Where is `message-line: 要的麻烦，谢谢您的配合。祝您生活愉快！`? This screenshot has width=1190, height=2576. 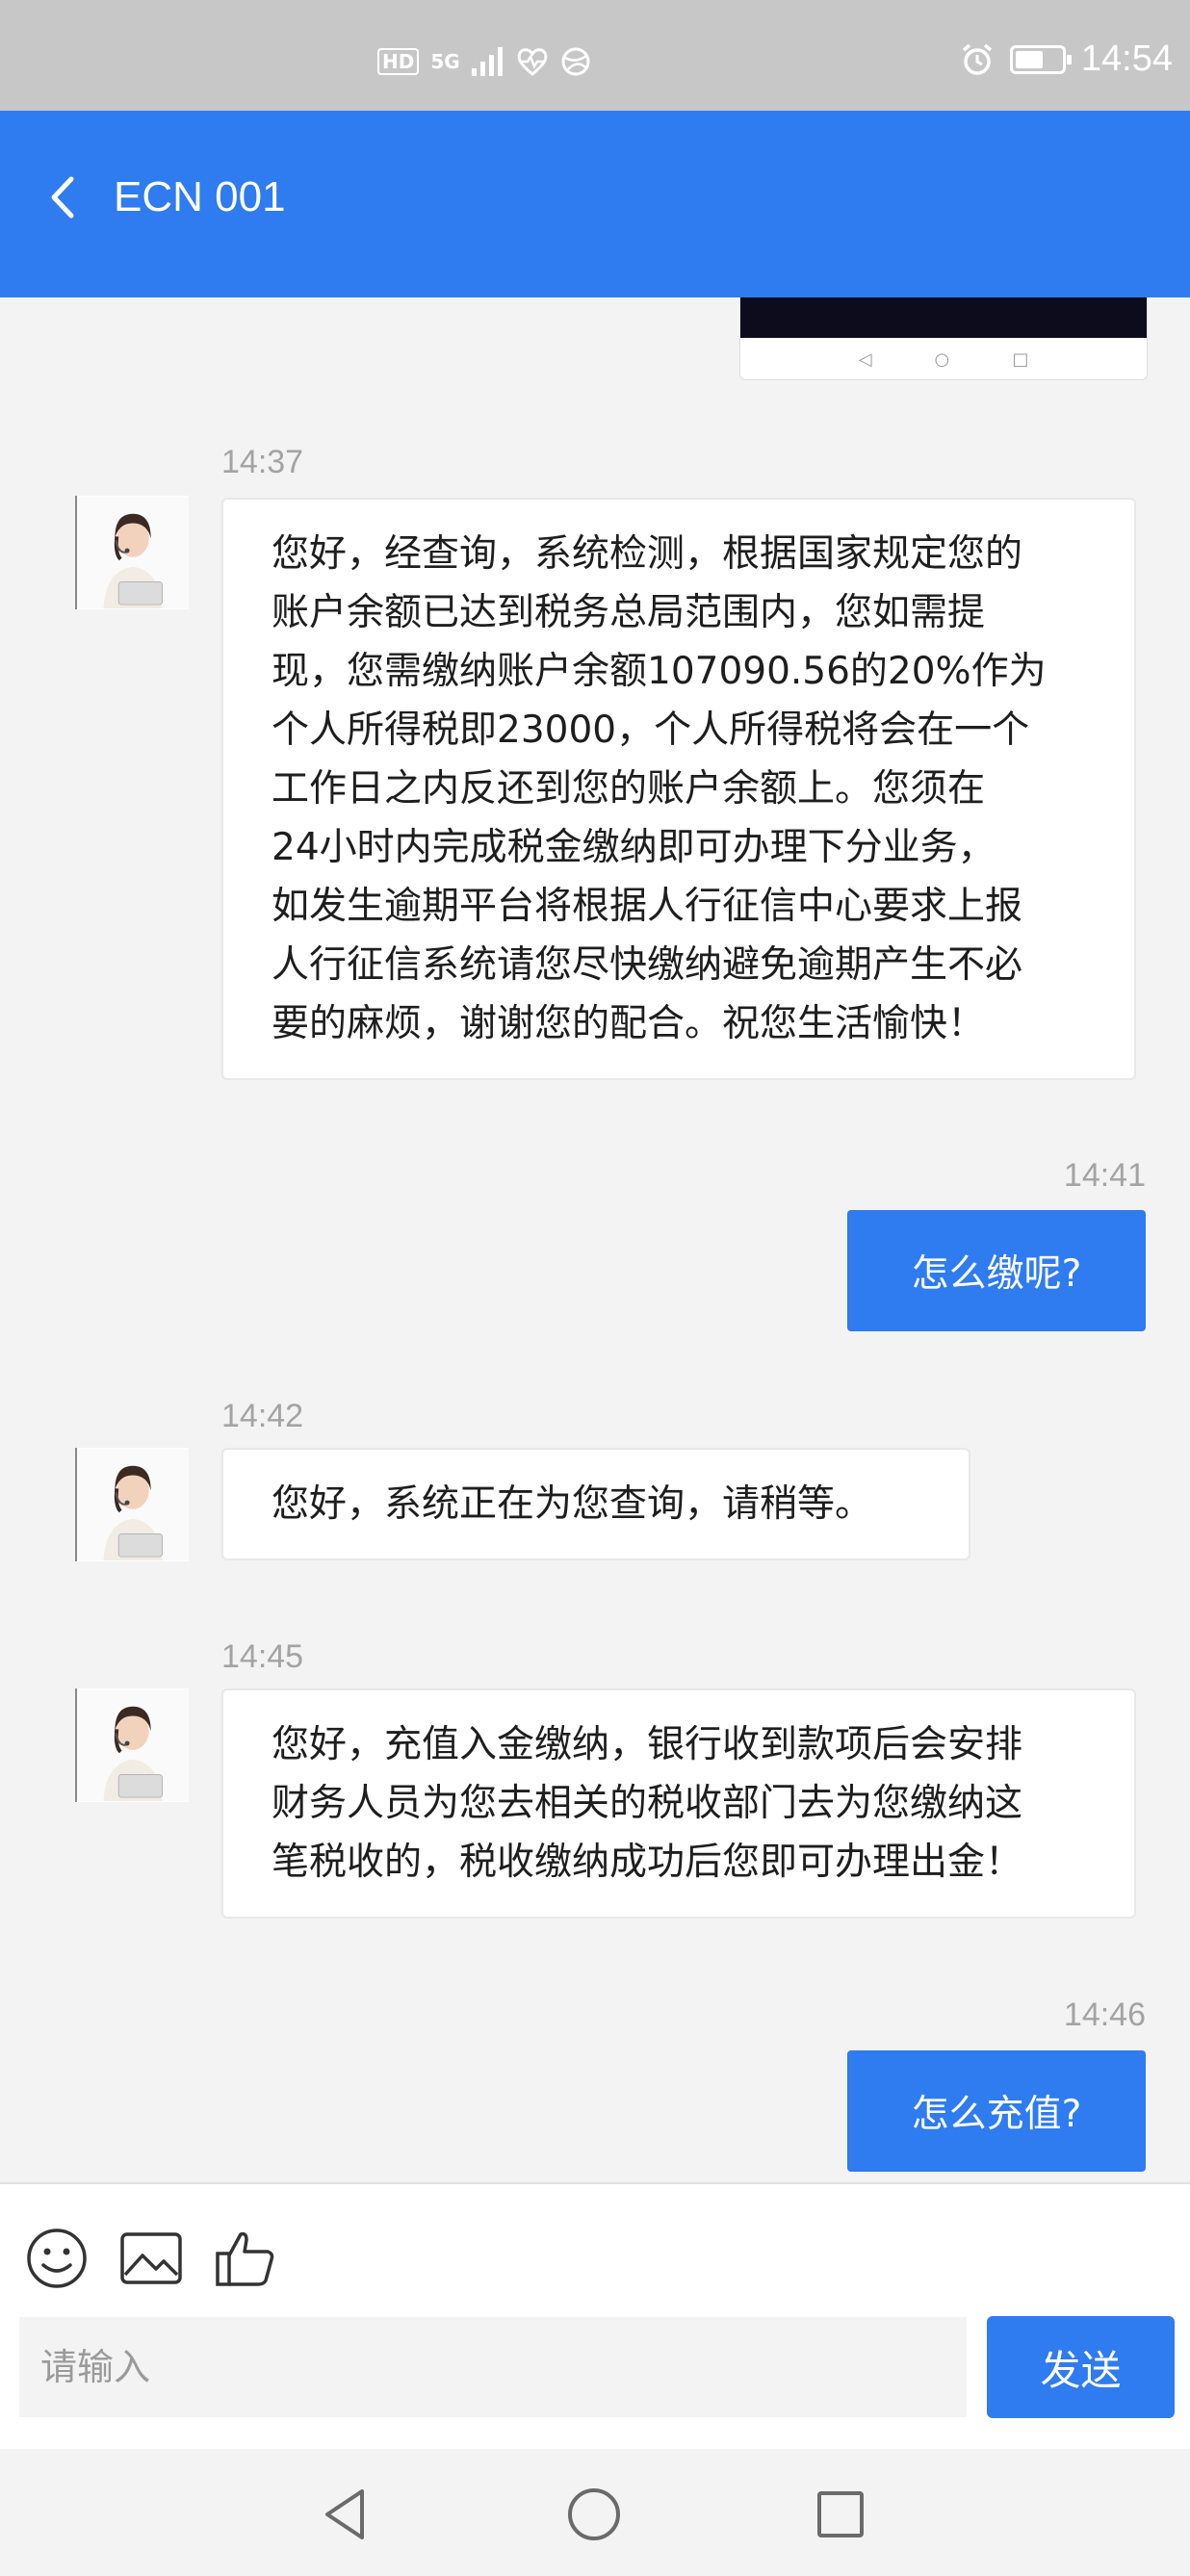
message-line: 要的麻烦，谢谢您的配合。祝您生活愉快！ is located at coordinates (629, 1024).